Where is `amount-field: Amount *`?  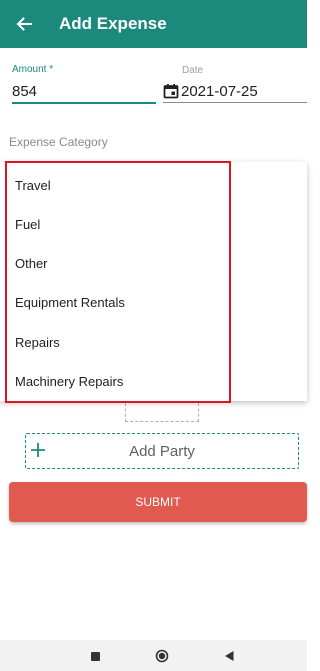
amount-field: Amount * is located at coordinates (84, 84).